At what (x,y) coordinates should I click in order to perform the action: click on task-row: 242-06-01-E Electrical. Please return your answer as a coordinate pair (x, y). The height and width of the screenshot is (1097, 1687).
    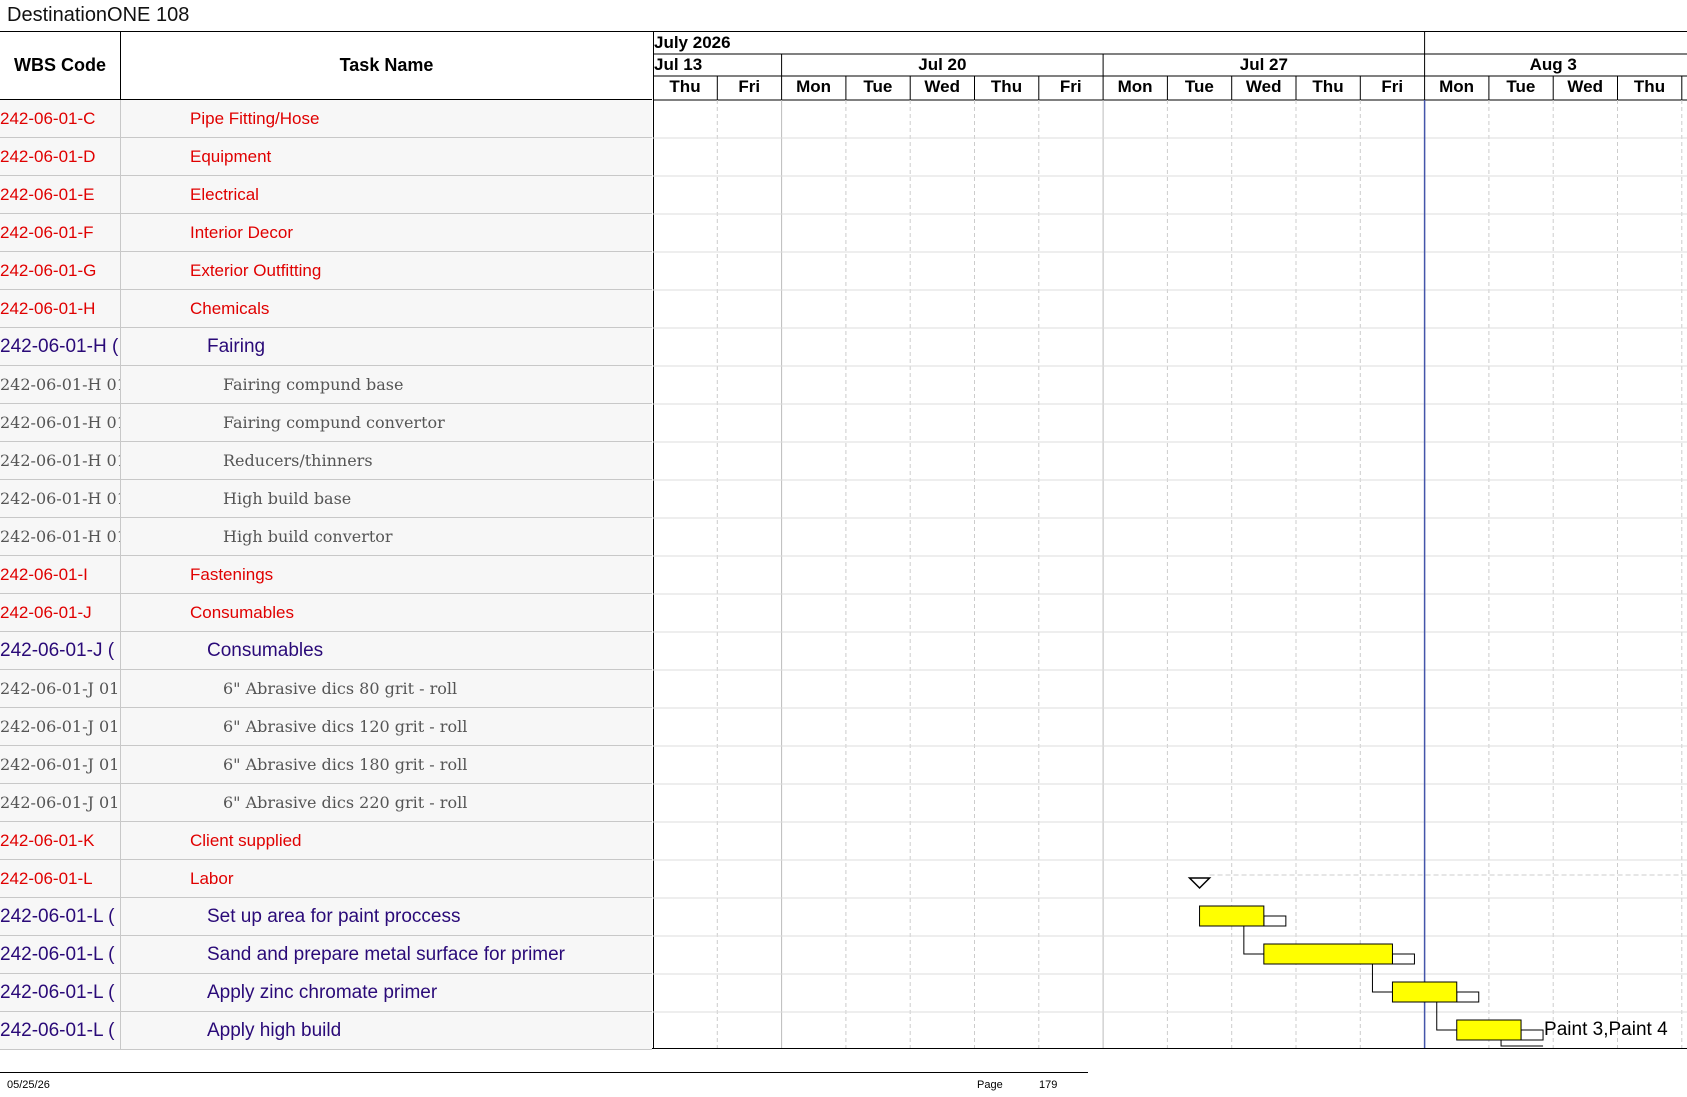
    Looking at the image, I should click on (326, 195).